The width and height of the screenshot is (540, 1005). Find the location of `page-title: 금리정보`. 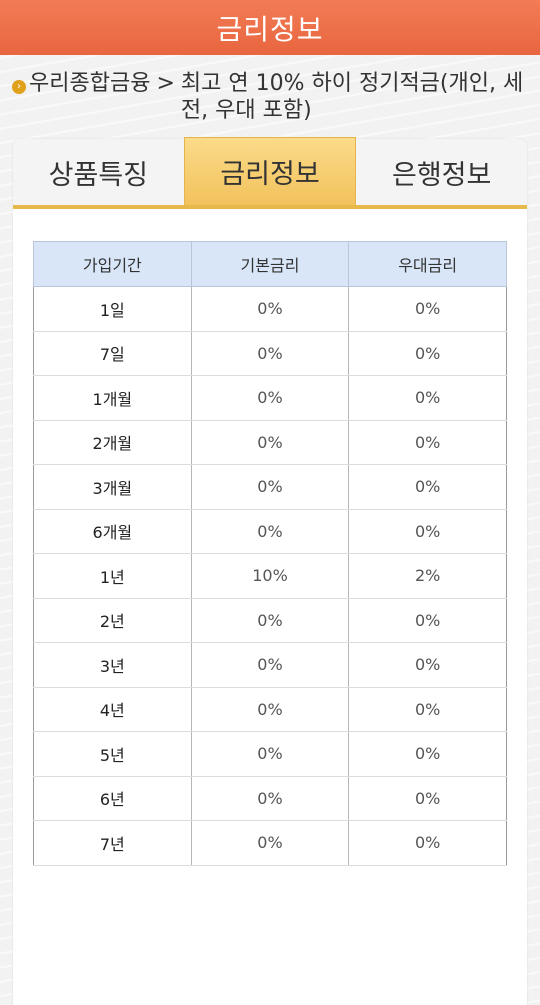

page-title: 금리정보 is located at coordinates (270, 27).